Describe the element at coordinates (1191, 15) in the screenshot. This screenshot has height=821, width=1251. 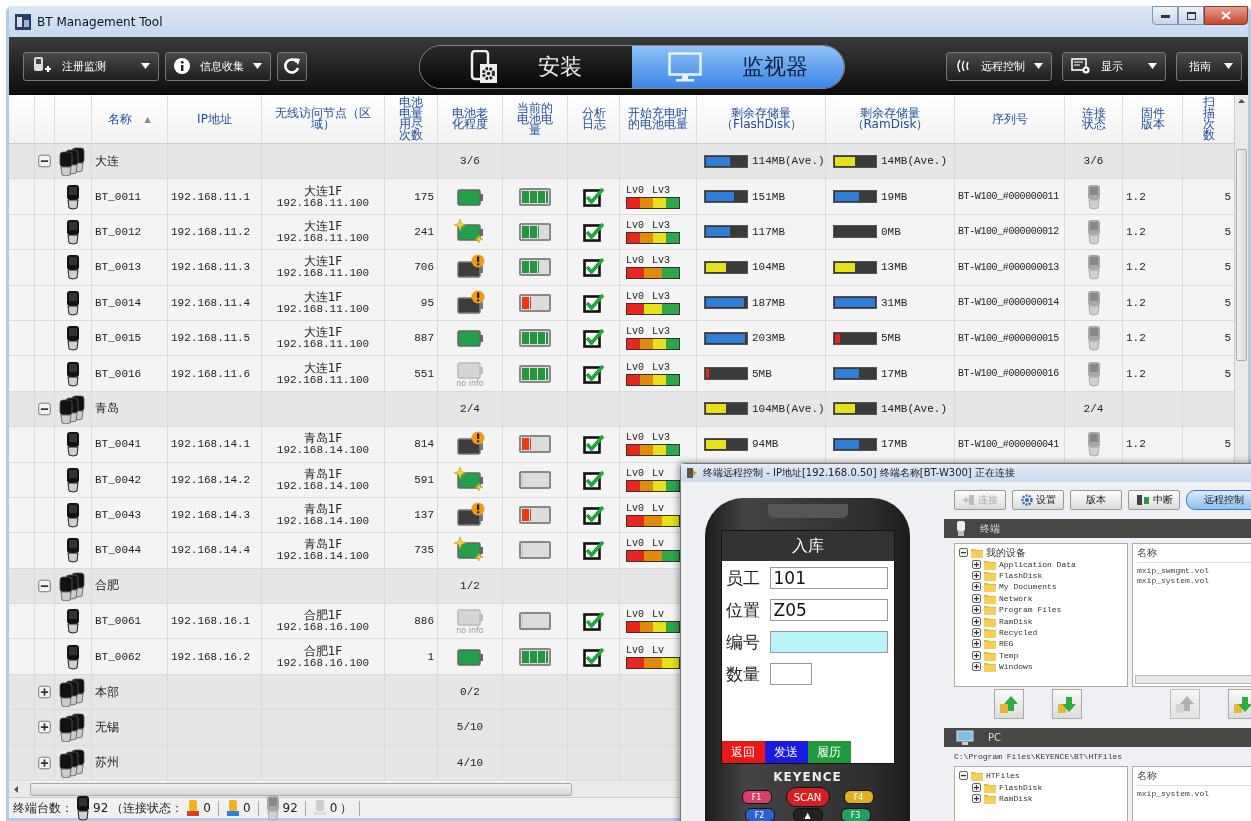
I see `maximize-button` at that location.